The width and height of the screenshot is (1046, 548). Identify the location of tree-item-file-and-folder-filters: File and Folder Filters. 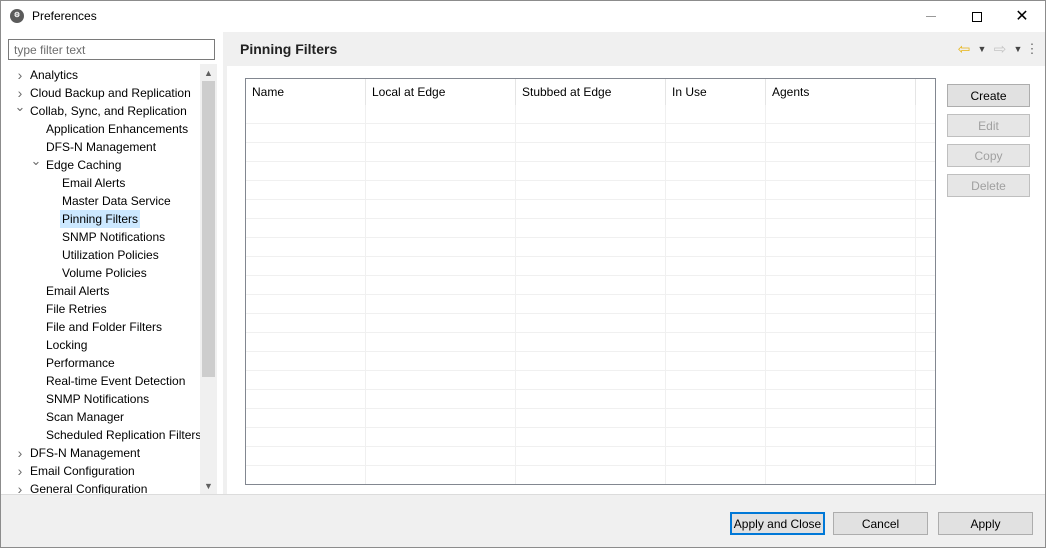
(100, 327).